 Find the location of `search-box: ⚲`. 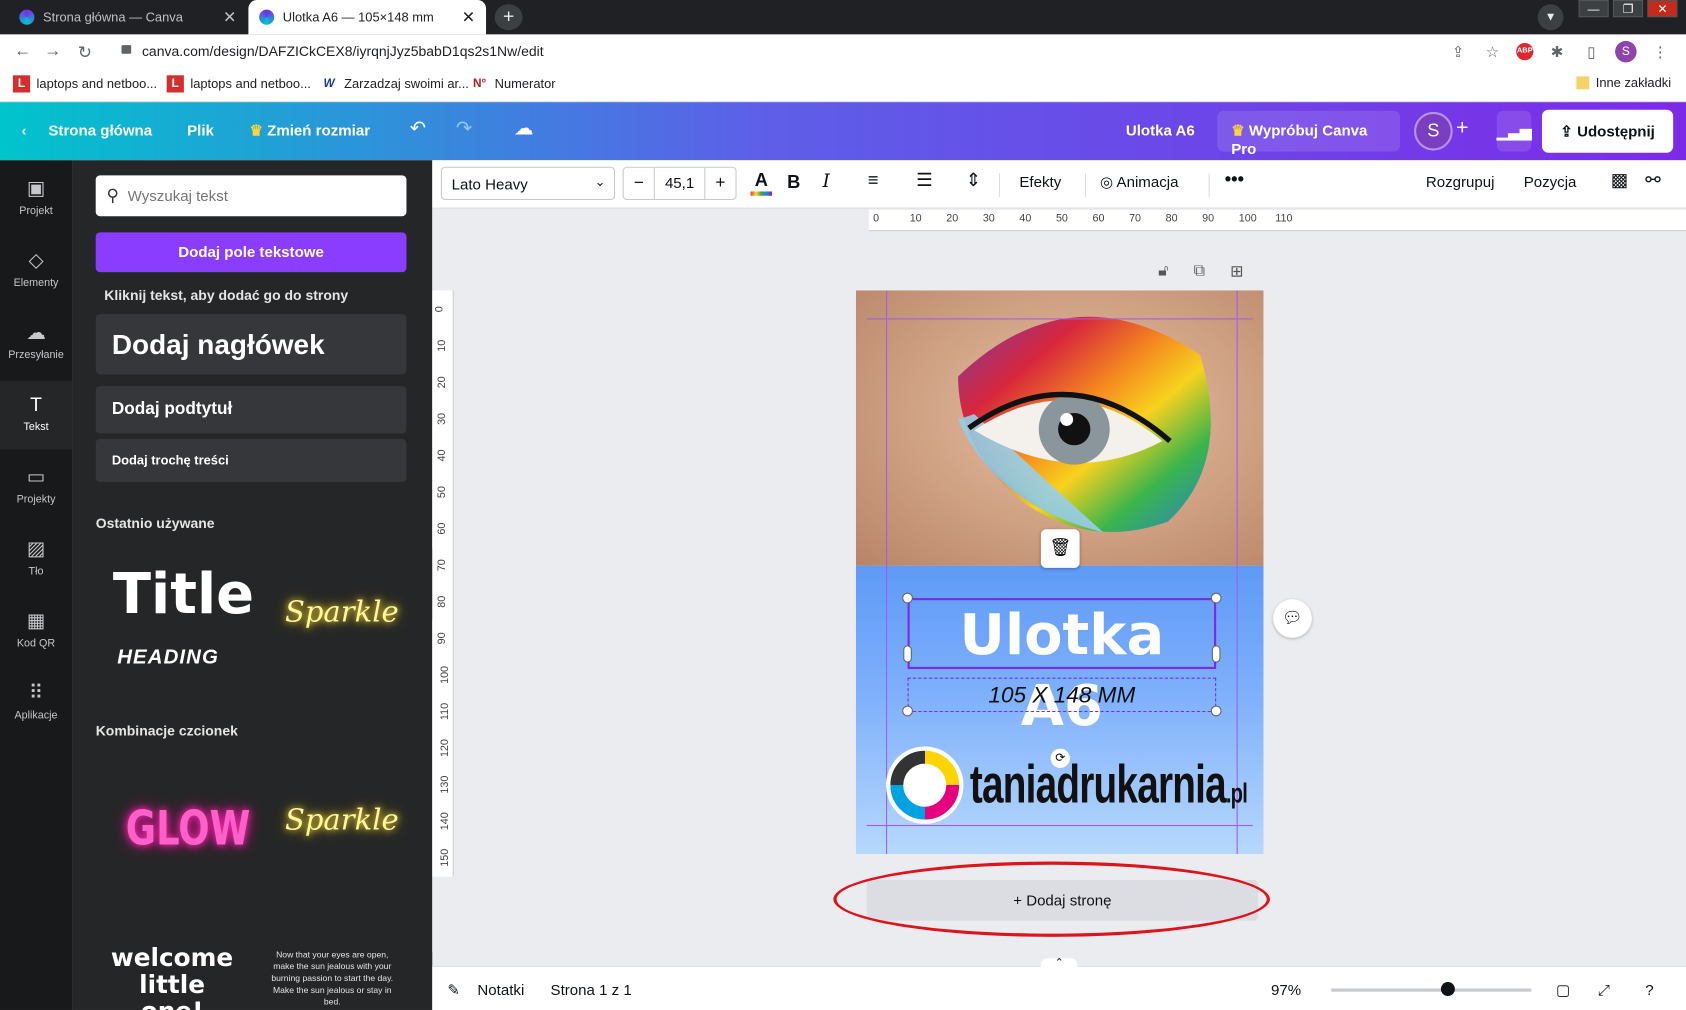

search-box: ⚲ is located at coordinates (251, 196).